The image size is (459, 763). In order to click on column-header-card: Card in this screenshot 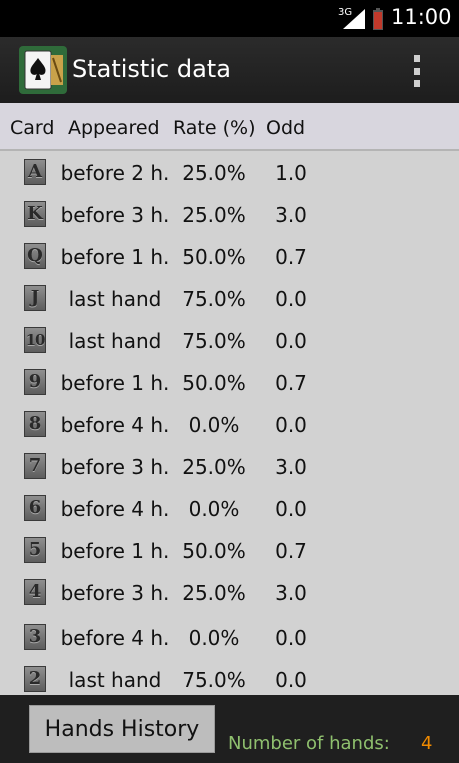, I will do `click(32, 128)`.